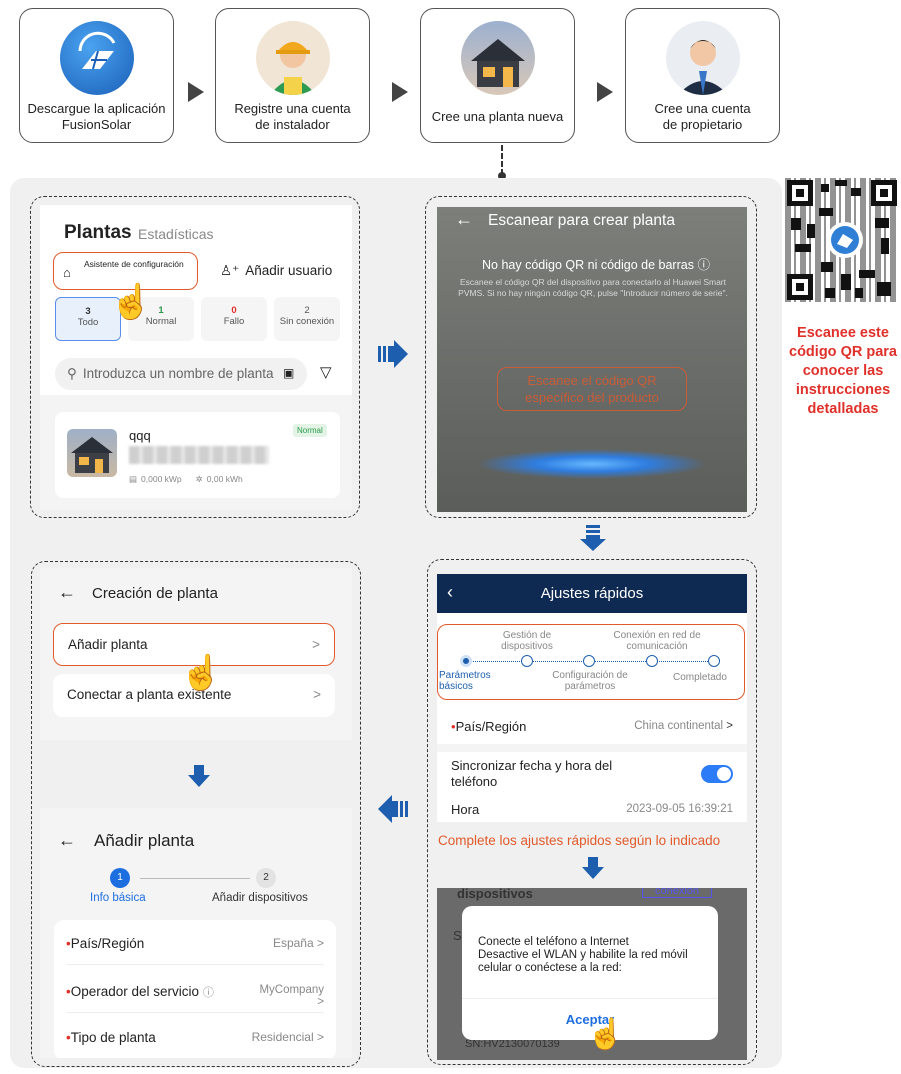  I want to click on step-2-label: Añadir dispositivos, so click(260, 898).